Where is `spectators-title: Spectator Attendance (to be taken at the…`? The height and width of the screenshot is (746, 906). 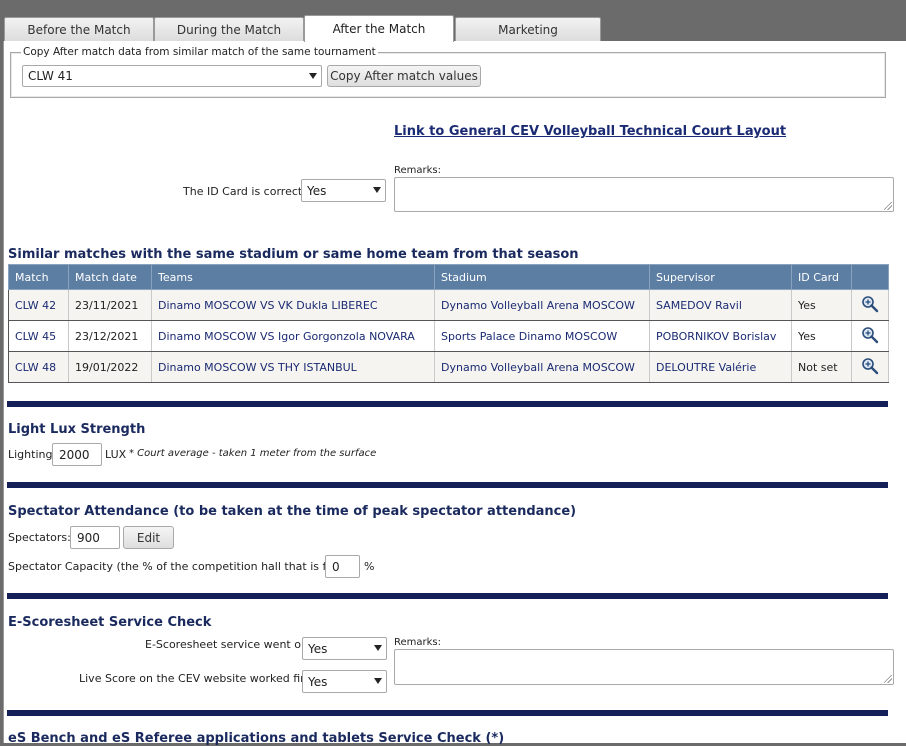 spectators-title: Spectator Attendance (to be taken at the… is located at coordinates (292, 511).